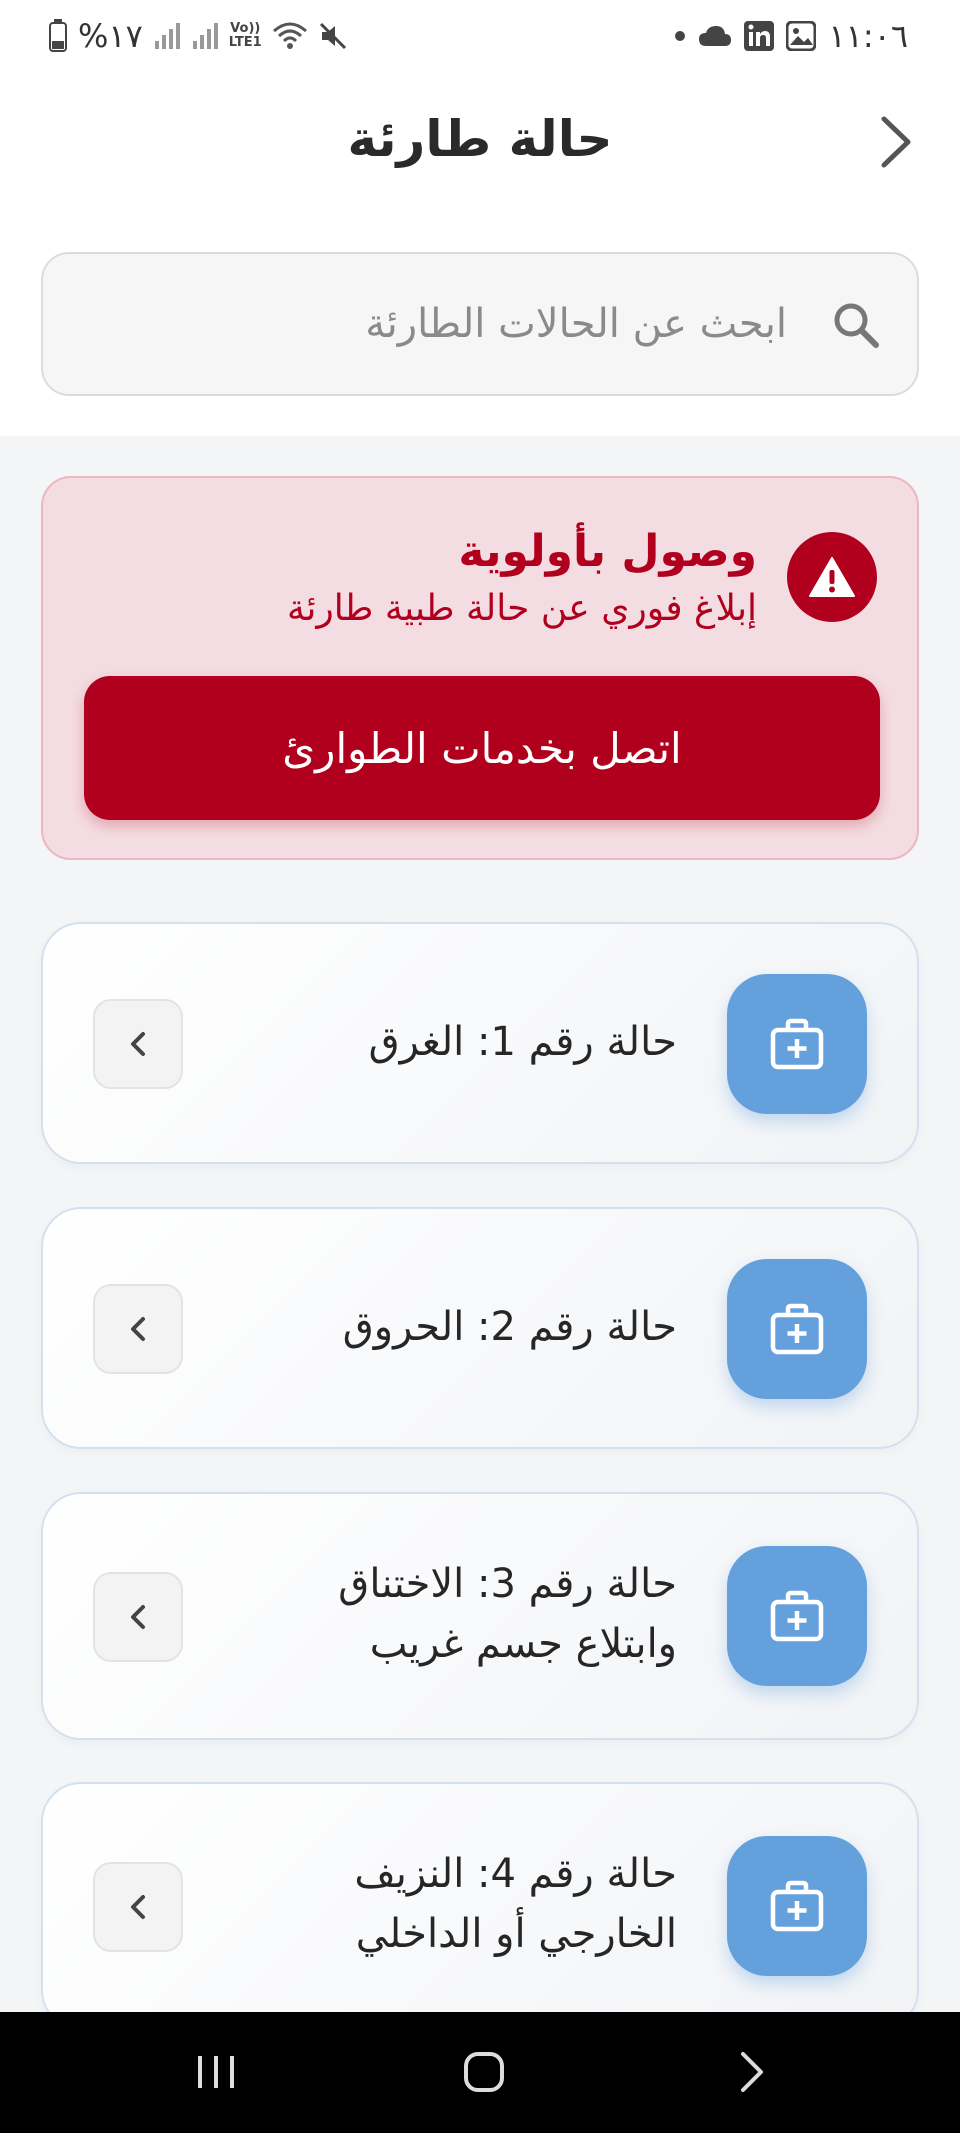 The width and height of the screenshot is (960, 2133). I want to click on case-label: حالة رقم 2: الحروق, so click(457, 1327).